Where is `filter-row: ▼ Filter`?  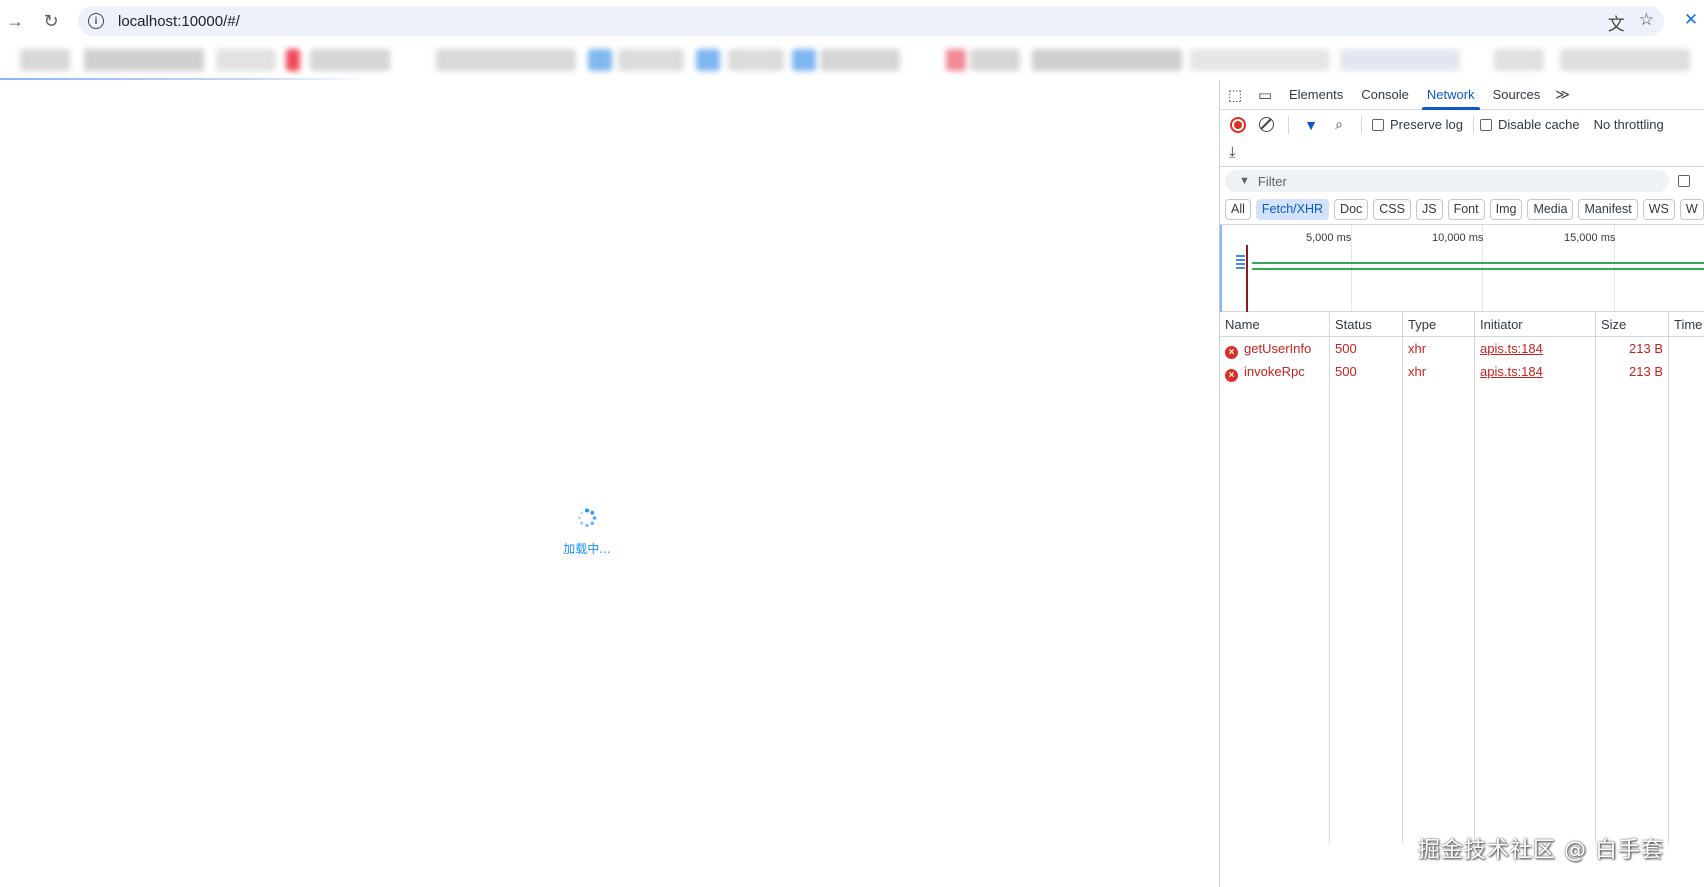 filter-row: ▼ Filter is located at coordinates (1462, 181).